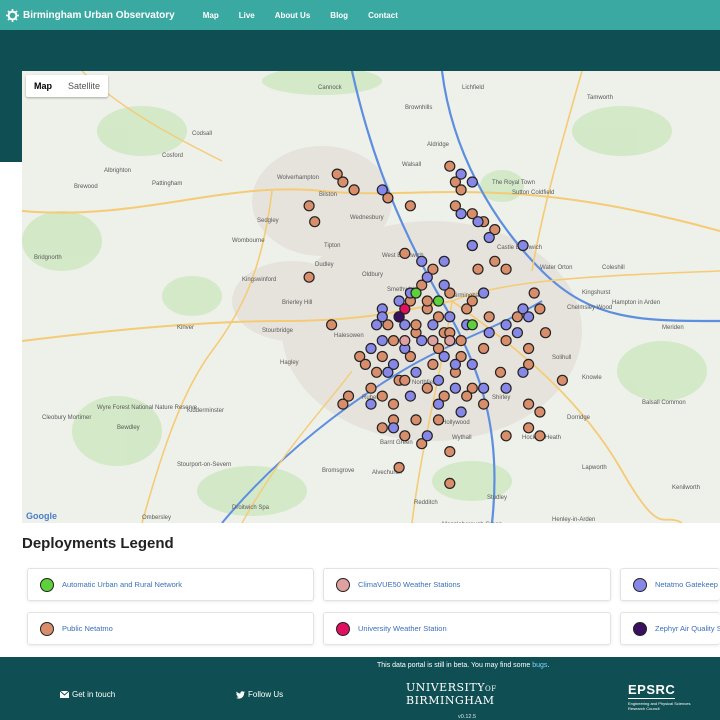 This screenshot has height=720, width=720. I want to click on follow-us-link: Follow Us, so click(259, 694).